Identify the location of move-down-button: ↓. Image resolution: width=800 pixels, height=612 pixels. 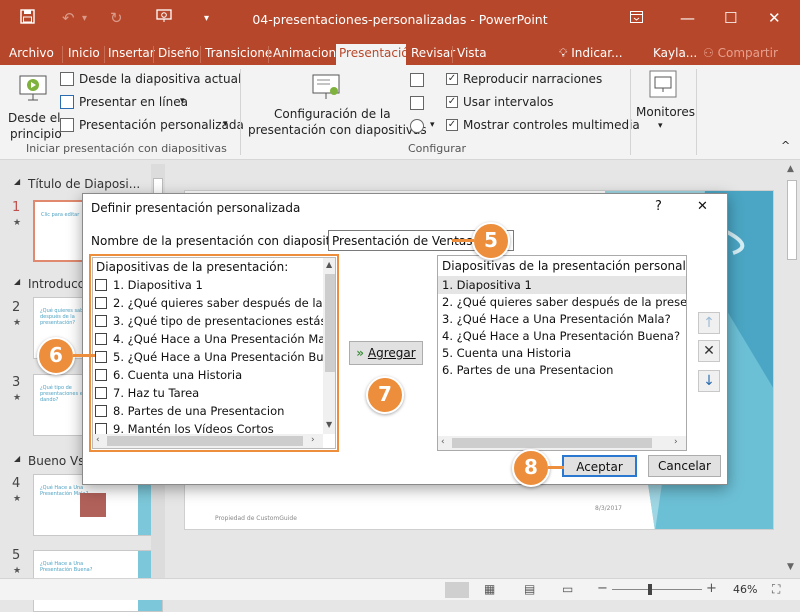
(709, 381).